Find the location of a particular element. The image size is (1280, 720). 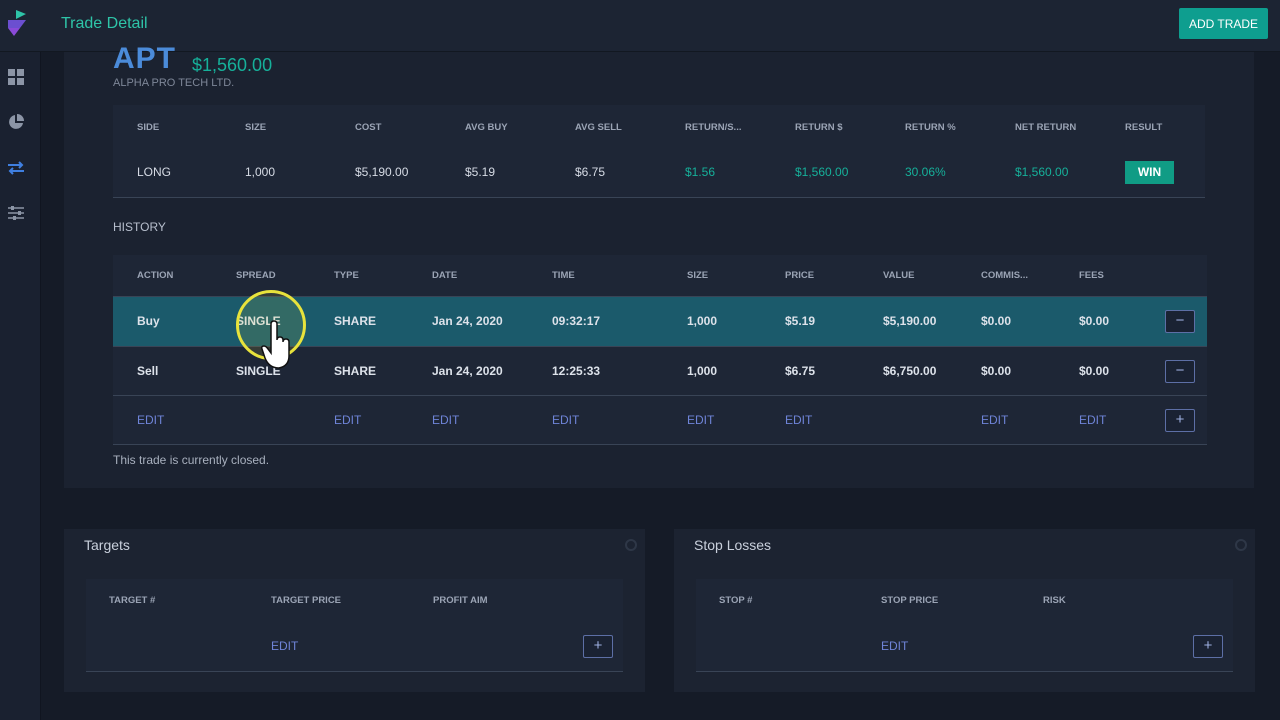

edit-target-price-link: EDIT is located at coordinates (284, 646).